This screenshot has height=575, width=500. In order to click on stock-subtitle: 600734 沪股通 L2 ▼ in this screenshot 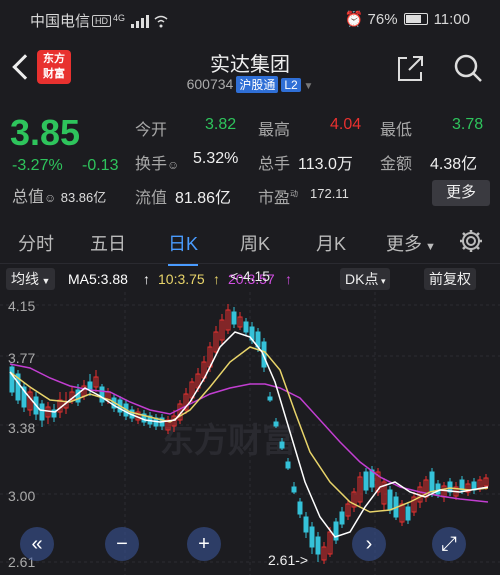, I will do `click(250, 84)`.